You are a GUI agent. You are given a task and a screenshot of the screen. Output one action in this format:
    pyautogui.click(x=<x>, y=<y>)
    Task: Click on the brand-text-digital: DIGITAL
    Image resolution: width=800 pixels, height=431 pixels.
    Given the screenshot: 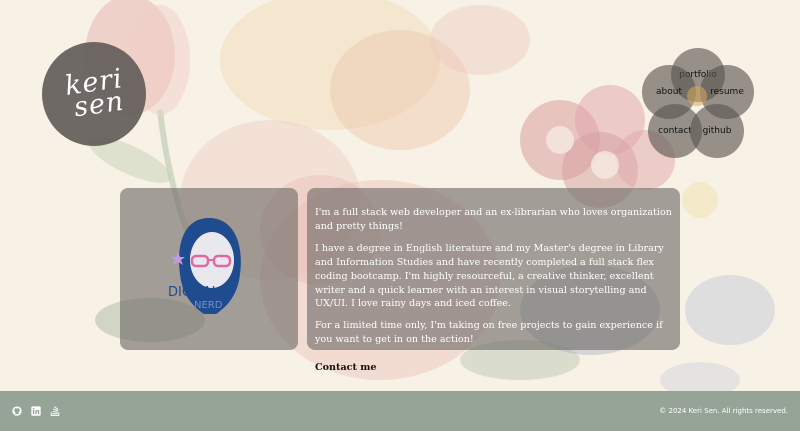 What is the action you would take?
    pyautogui.click(x=194, y=292)
    